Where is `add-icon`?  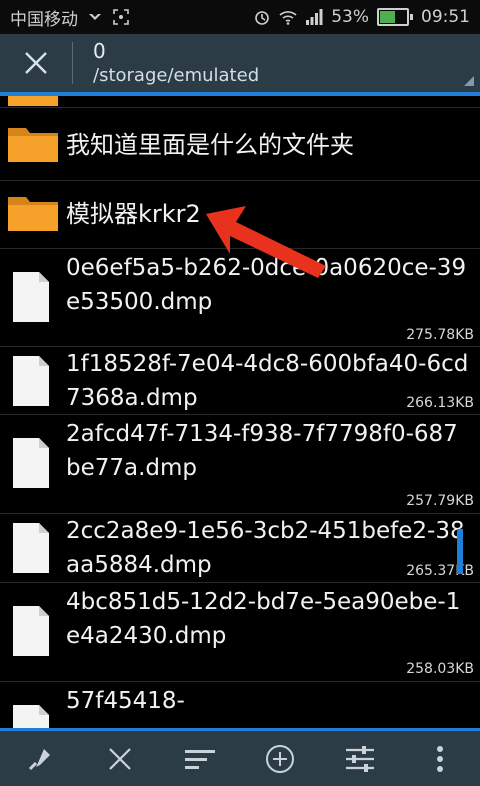
add-icon is located at coordinates (280, 758).